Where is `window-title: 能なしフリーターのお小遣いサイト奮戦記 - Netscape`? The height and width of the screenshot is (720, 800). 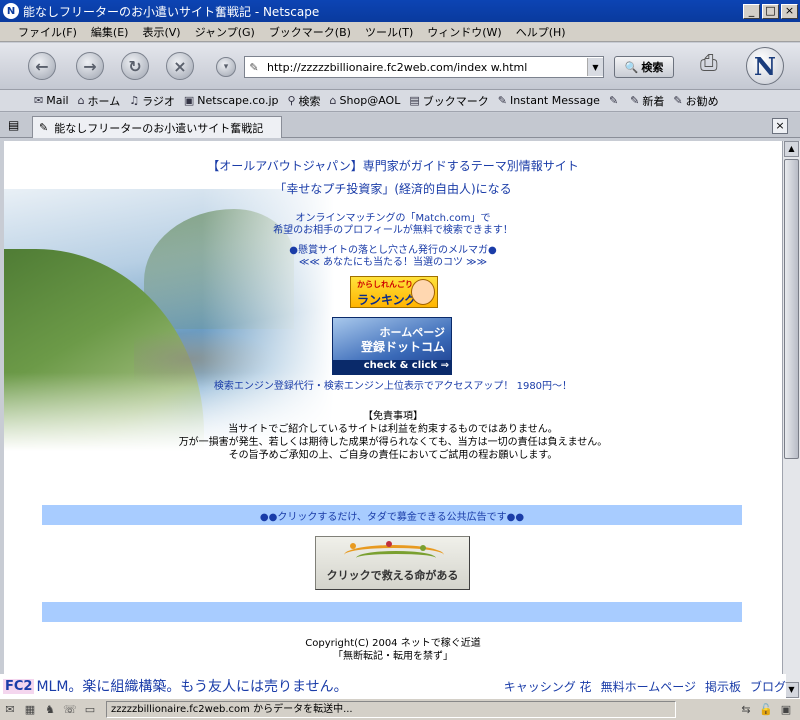
window-title: 能なしフリーターのお小遣いサイト奮戦記 - Netscape is located at coordinates (171, 11).